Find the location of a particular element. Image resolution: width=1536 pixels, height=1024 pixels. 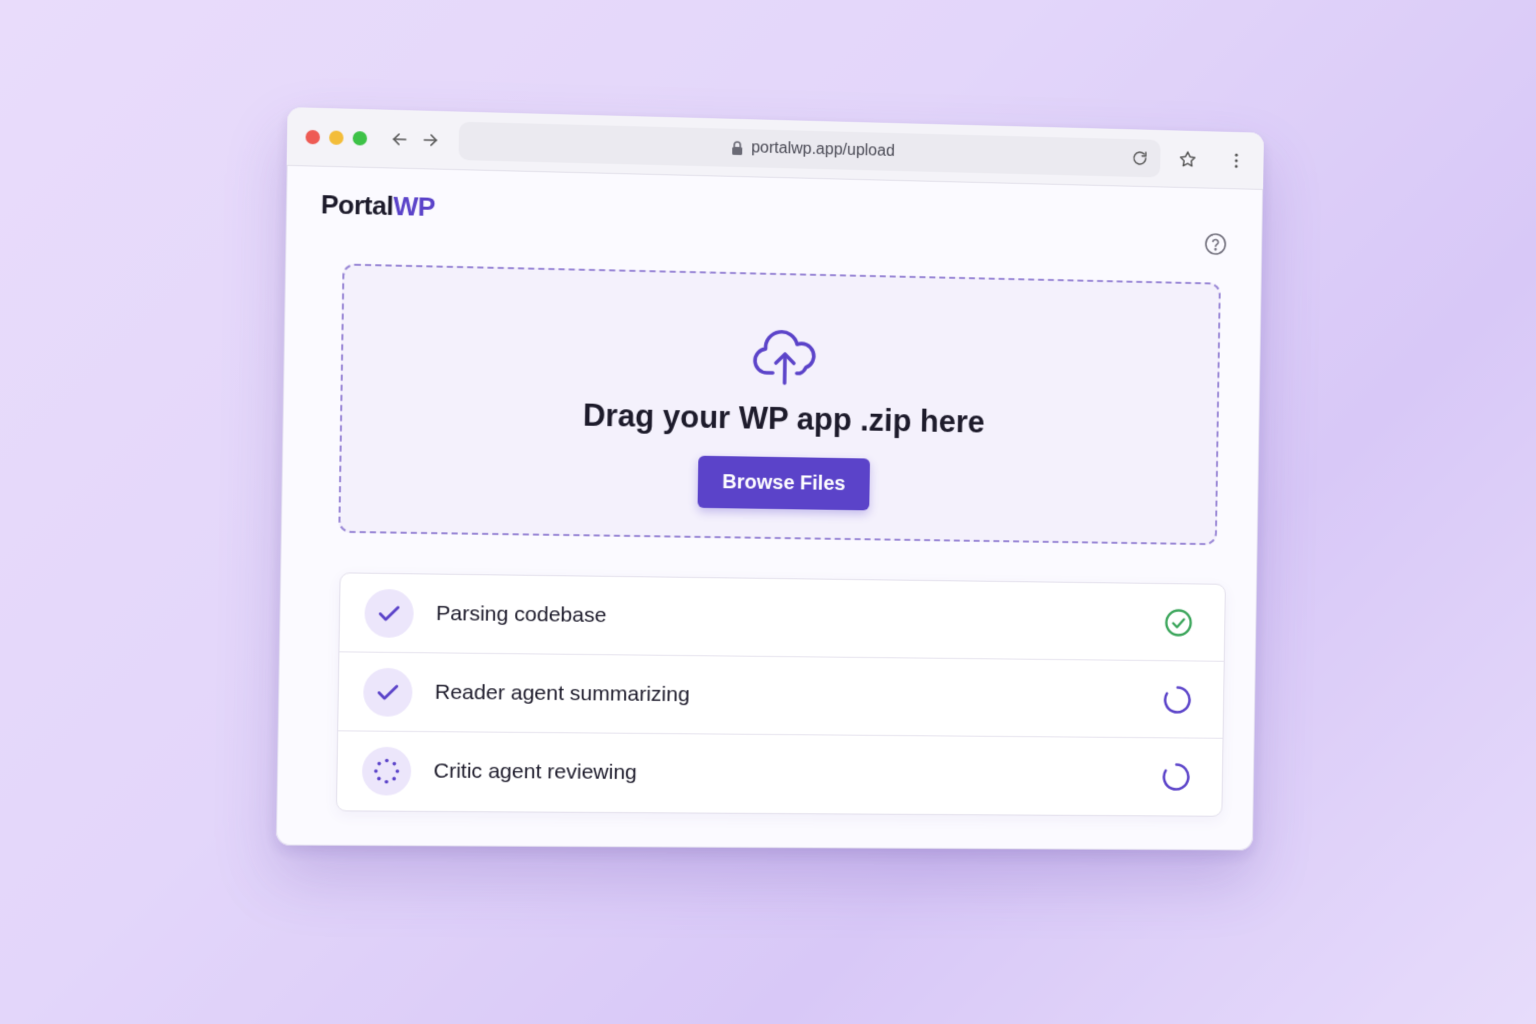

close-window-button is located at coordinates (312, 136).